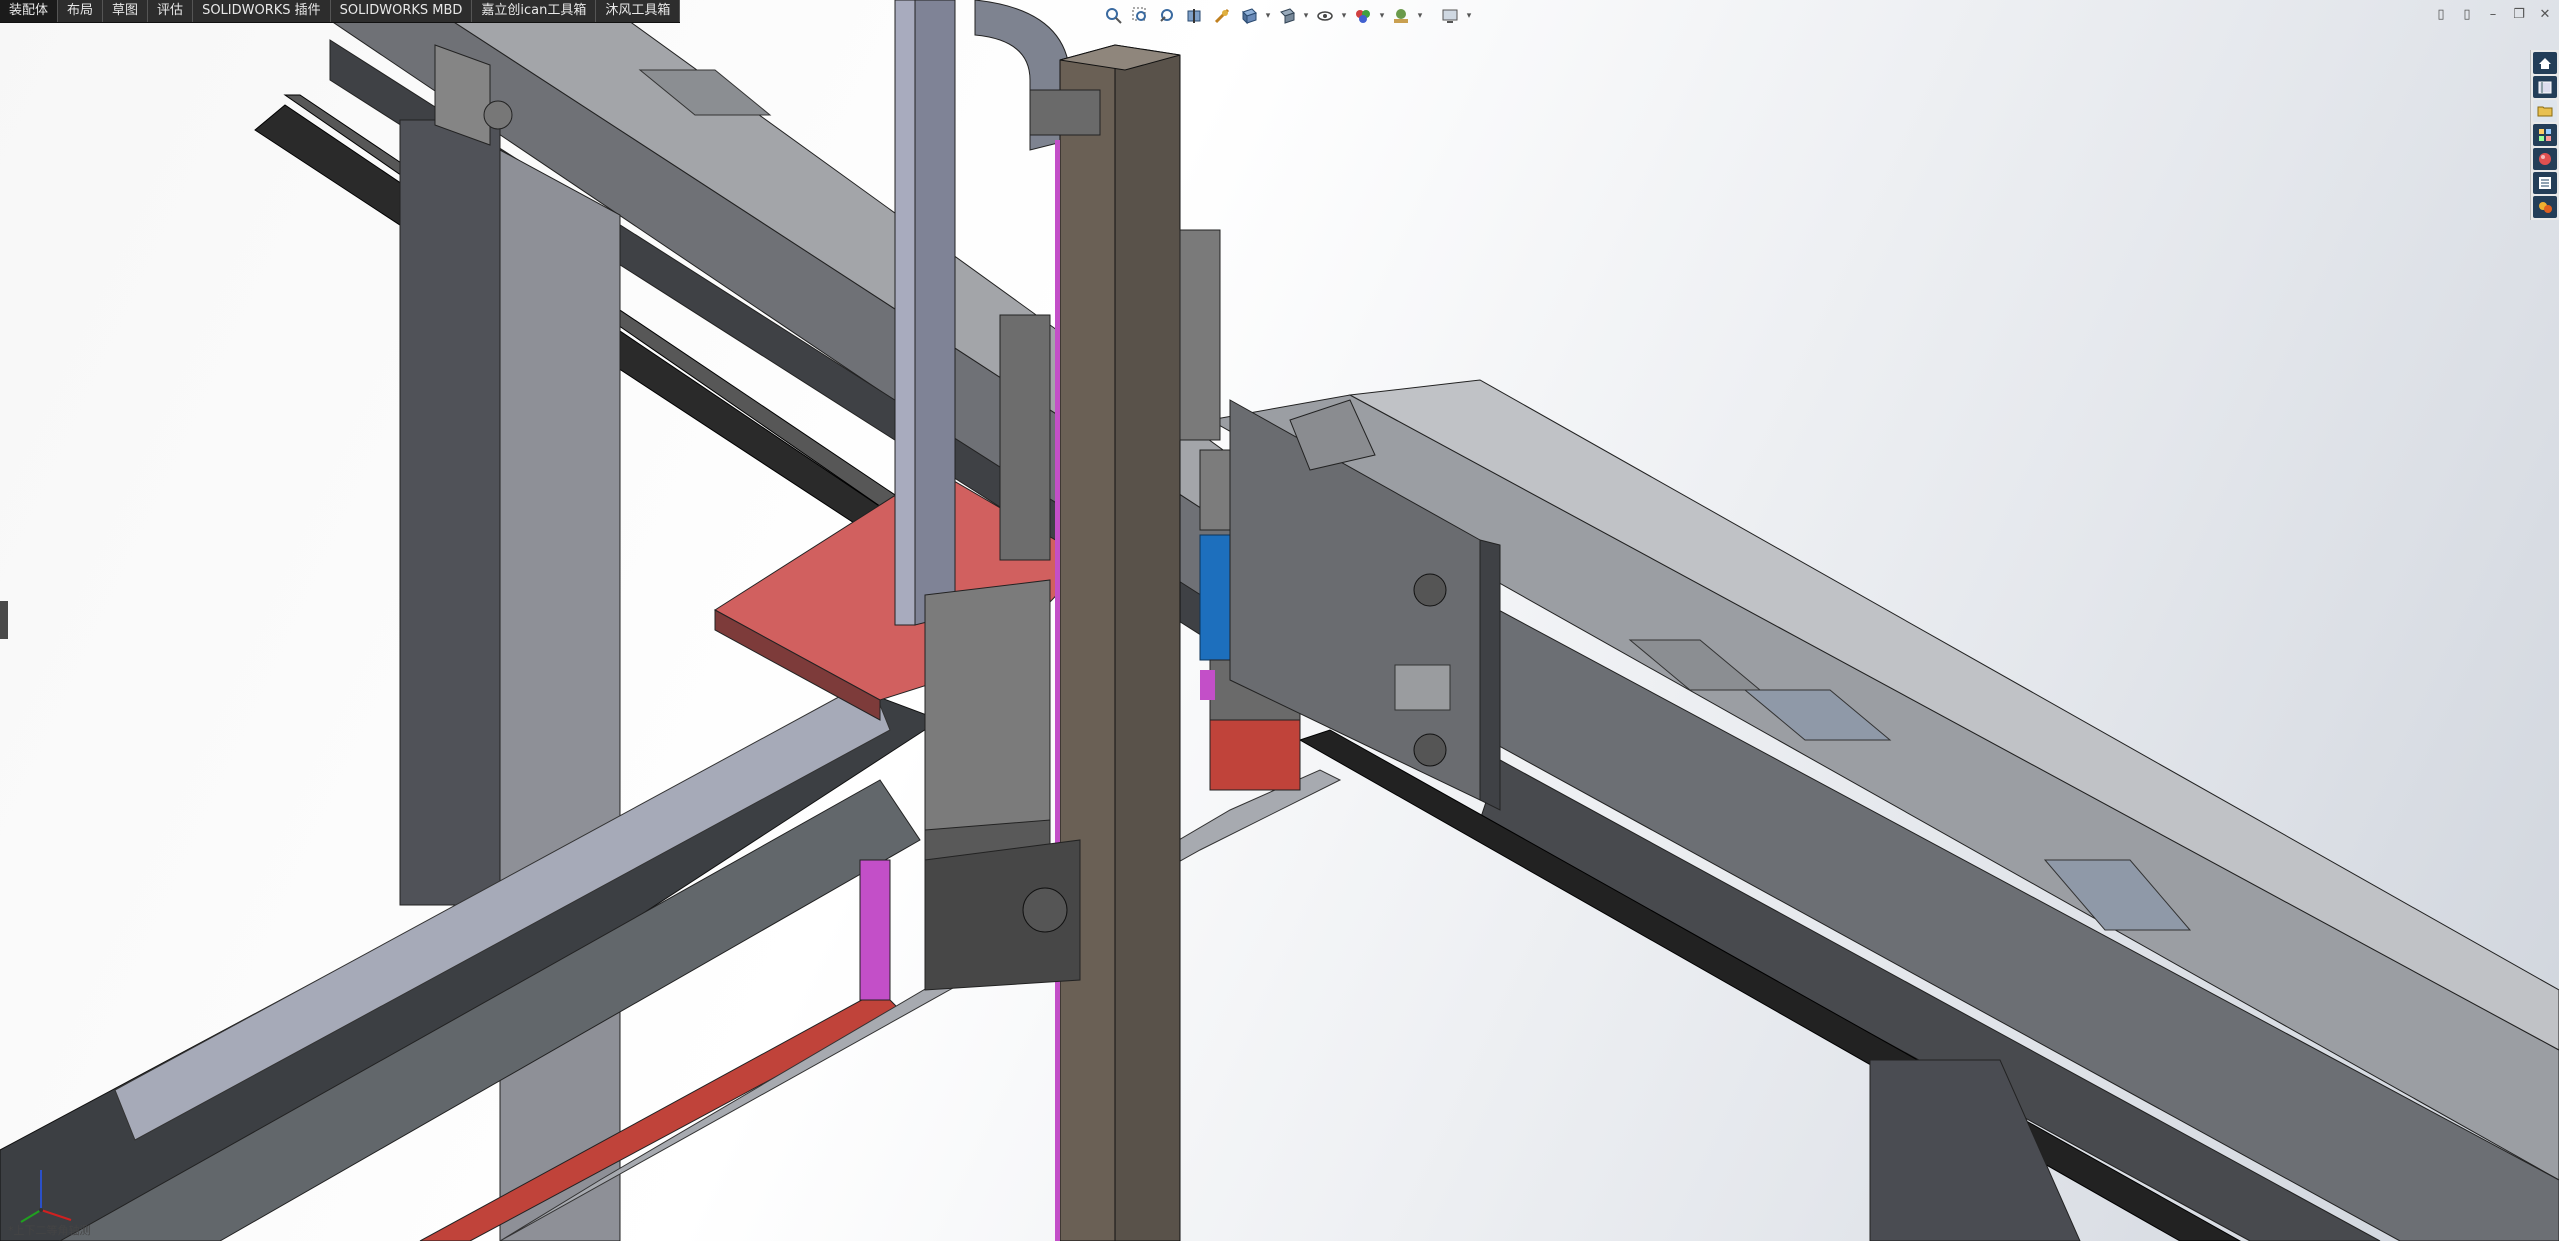  What do you see at coordinates (2545, 111) in the screenshot?
I see `file-explorer-icon` at bounding box center [2545, 111].